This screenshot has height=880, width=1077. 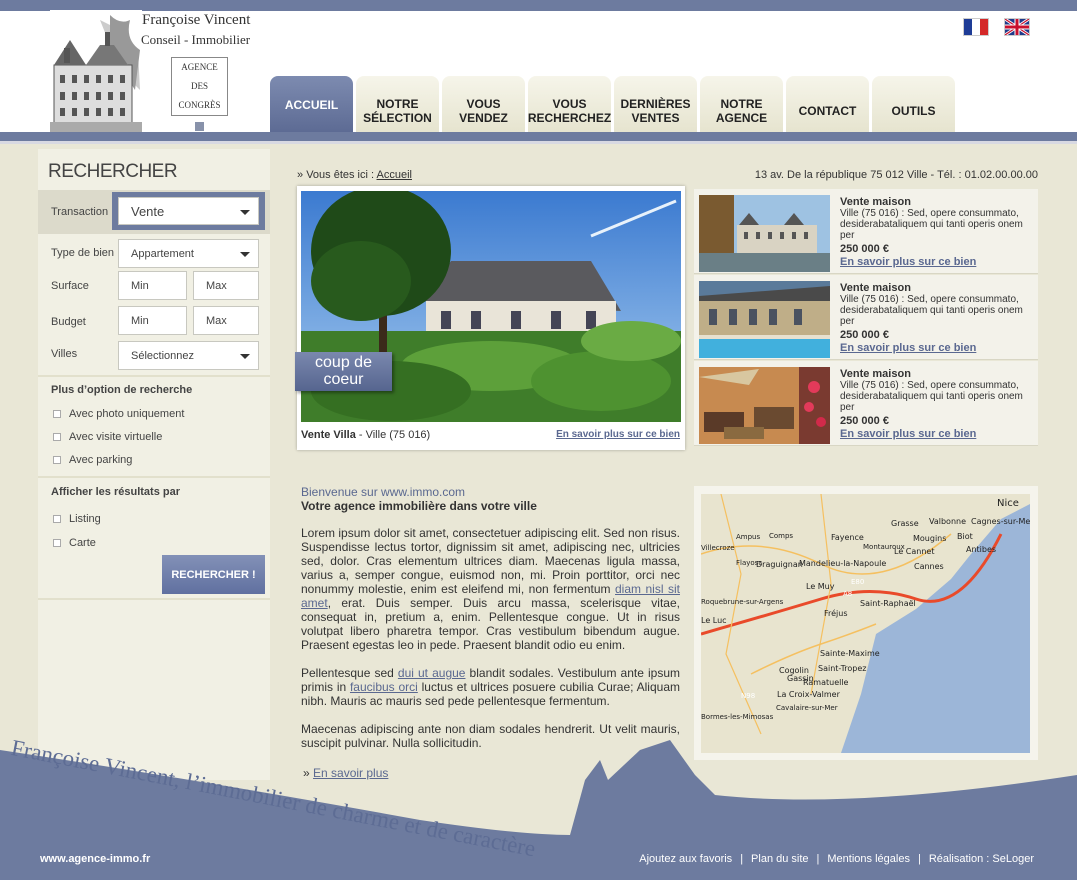 I want to click on map-label: Ampus, so click(x=748, y=537).